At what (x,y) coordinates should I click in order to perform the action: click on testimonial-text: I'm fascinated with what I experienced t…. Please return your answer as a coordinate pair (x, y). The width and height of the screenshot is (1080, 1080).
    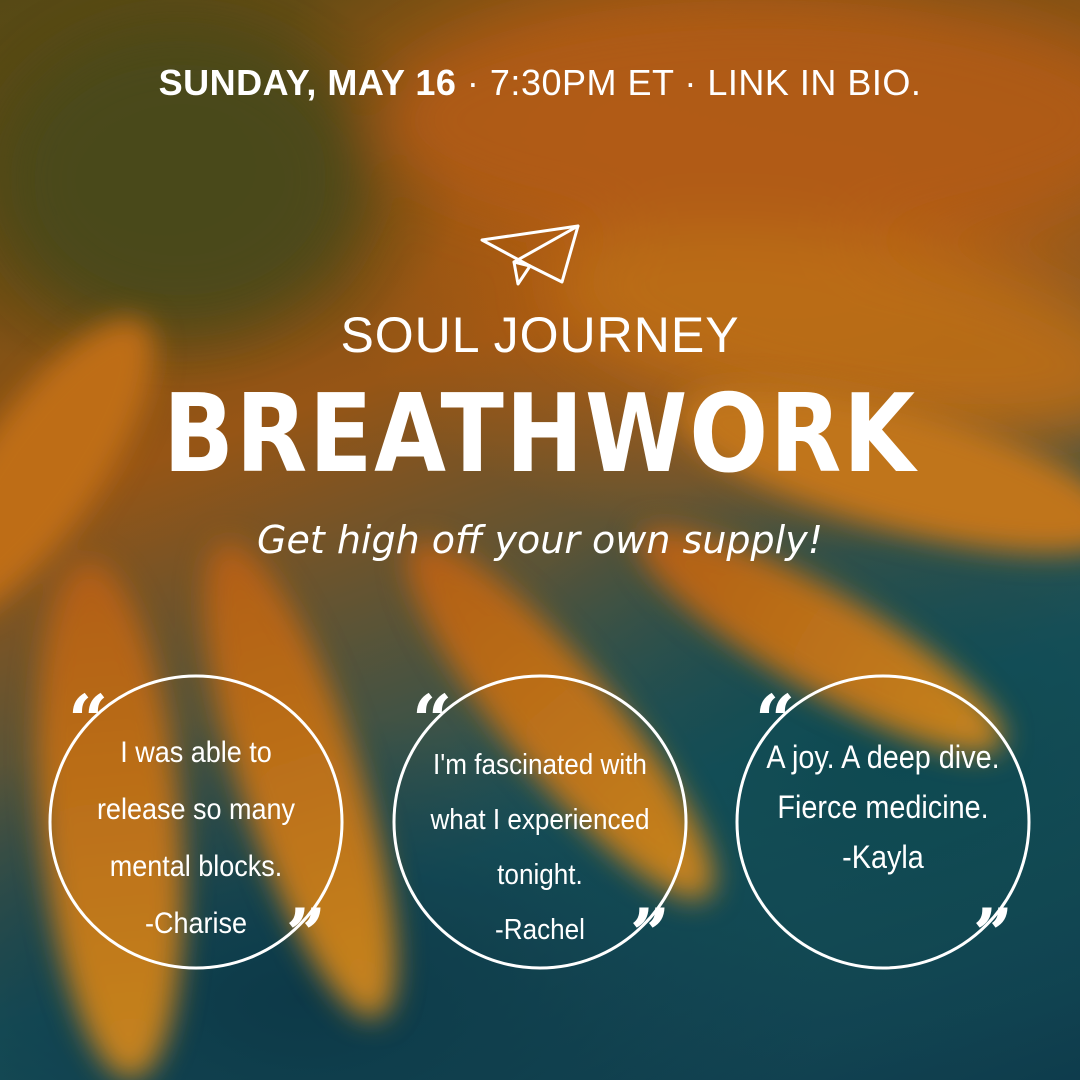
    Looking at the image, I should click on (540, 848).